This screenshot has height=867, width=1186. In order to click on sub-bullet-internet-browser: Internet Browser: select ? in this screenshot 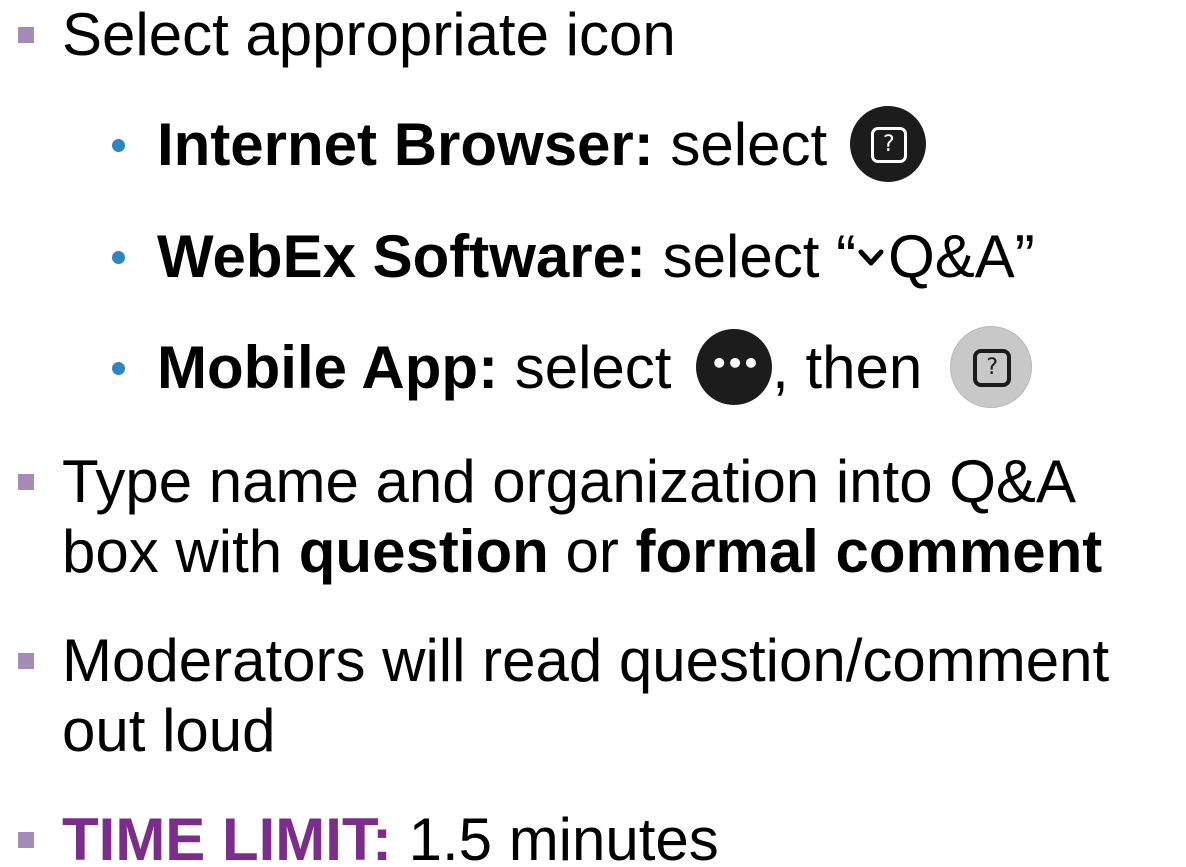, I will do `click(541, 144)`.